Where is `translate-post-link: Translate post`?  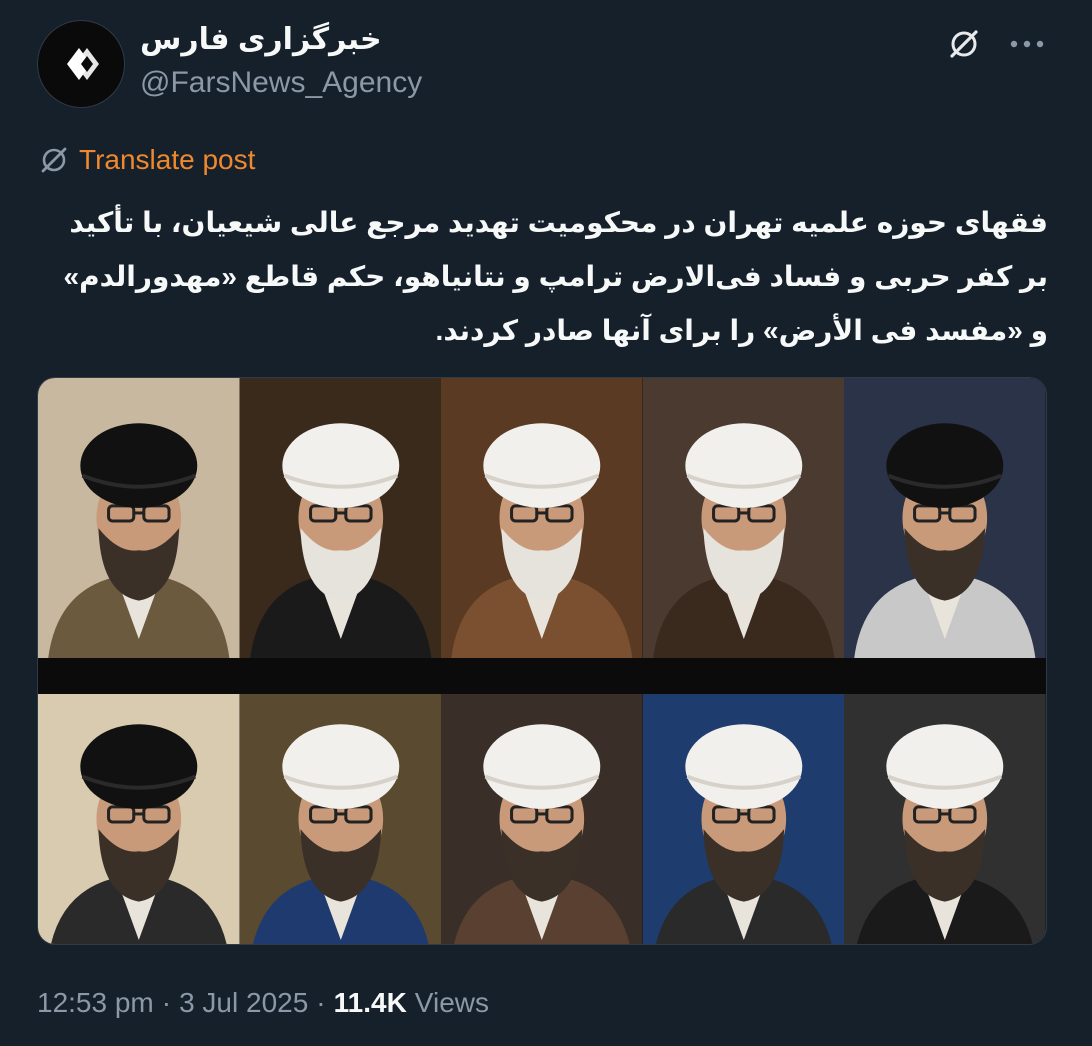 translate-post-link: Translate post is located at coordinates (146, 160).